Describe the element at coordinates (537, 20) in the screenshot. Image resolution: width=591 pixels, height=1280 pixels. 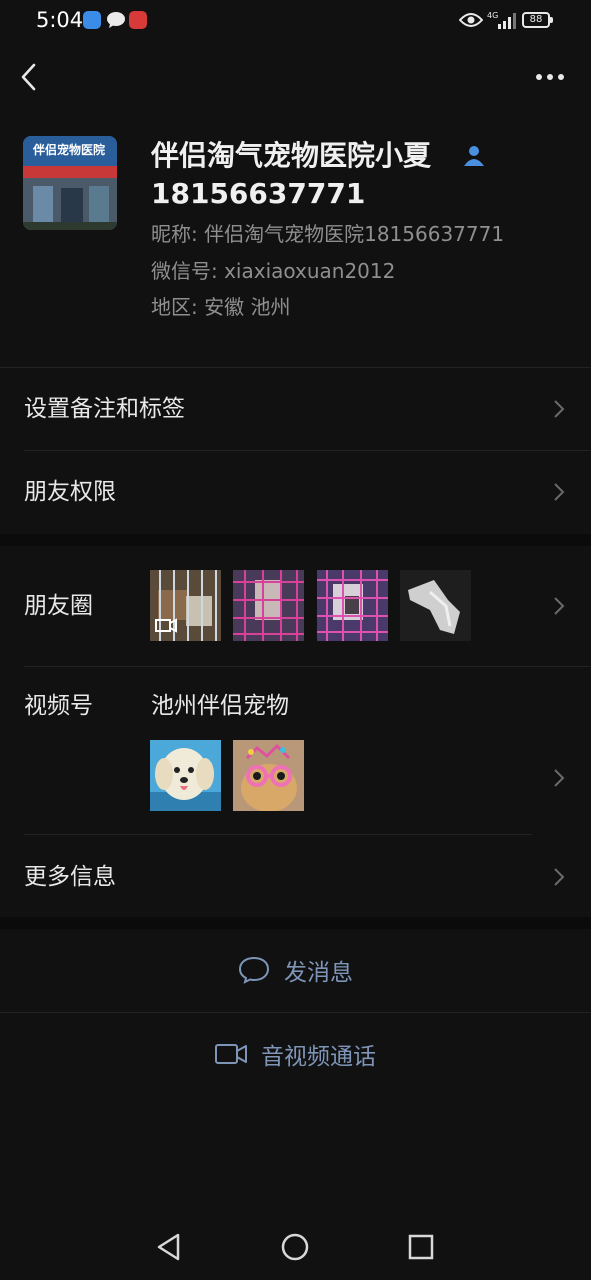
I see `battery-icon: 88` at that location.